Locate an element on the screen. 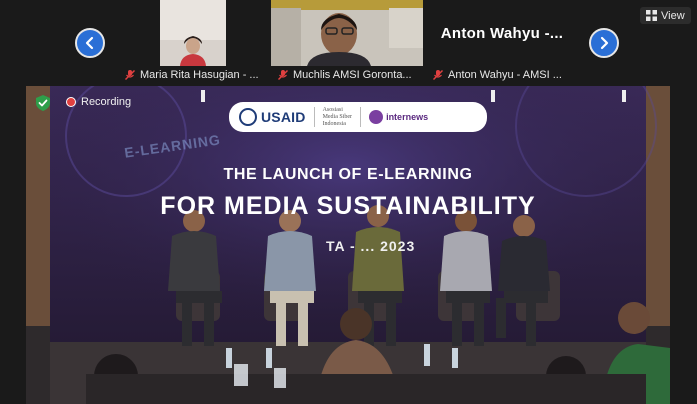  internews-logo-text: internews is located at coordinates (407, 117).